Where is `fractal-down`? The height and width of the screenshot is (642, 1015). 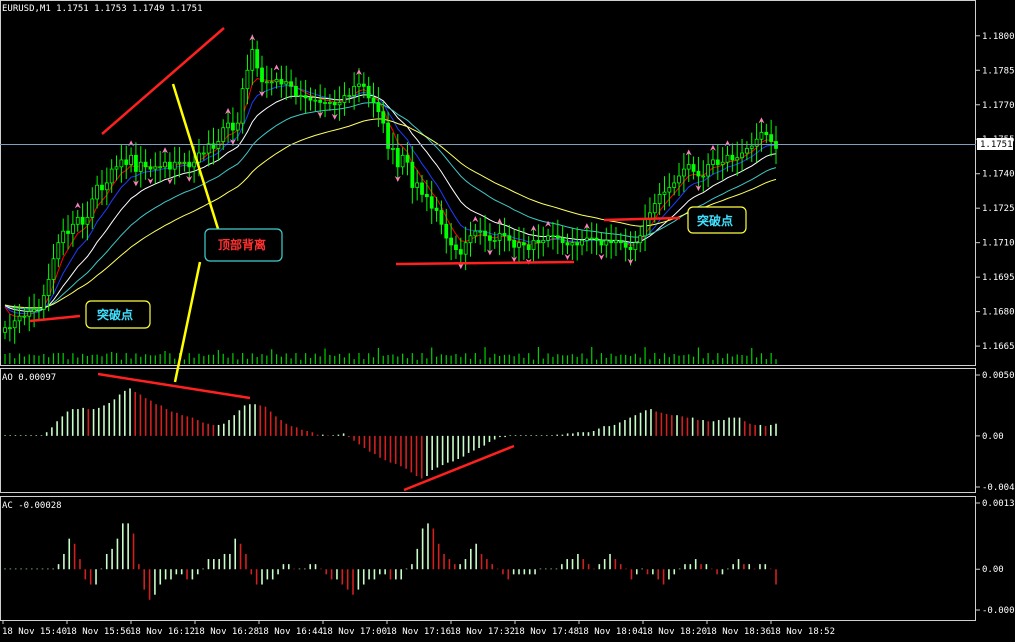 fractal-down is located at coordinates (567, 256).